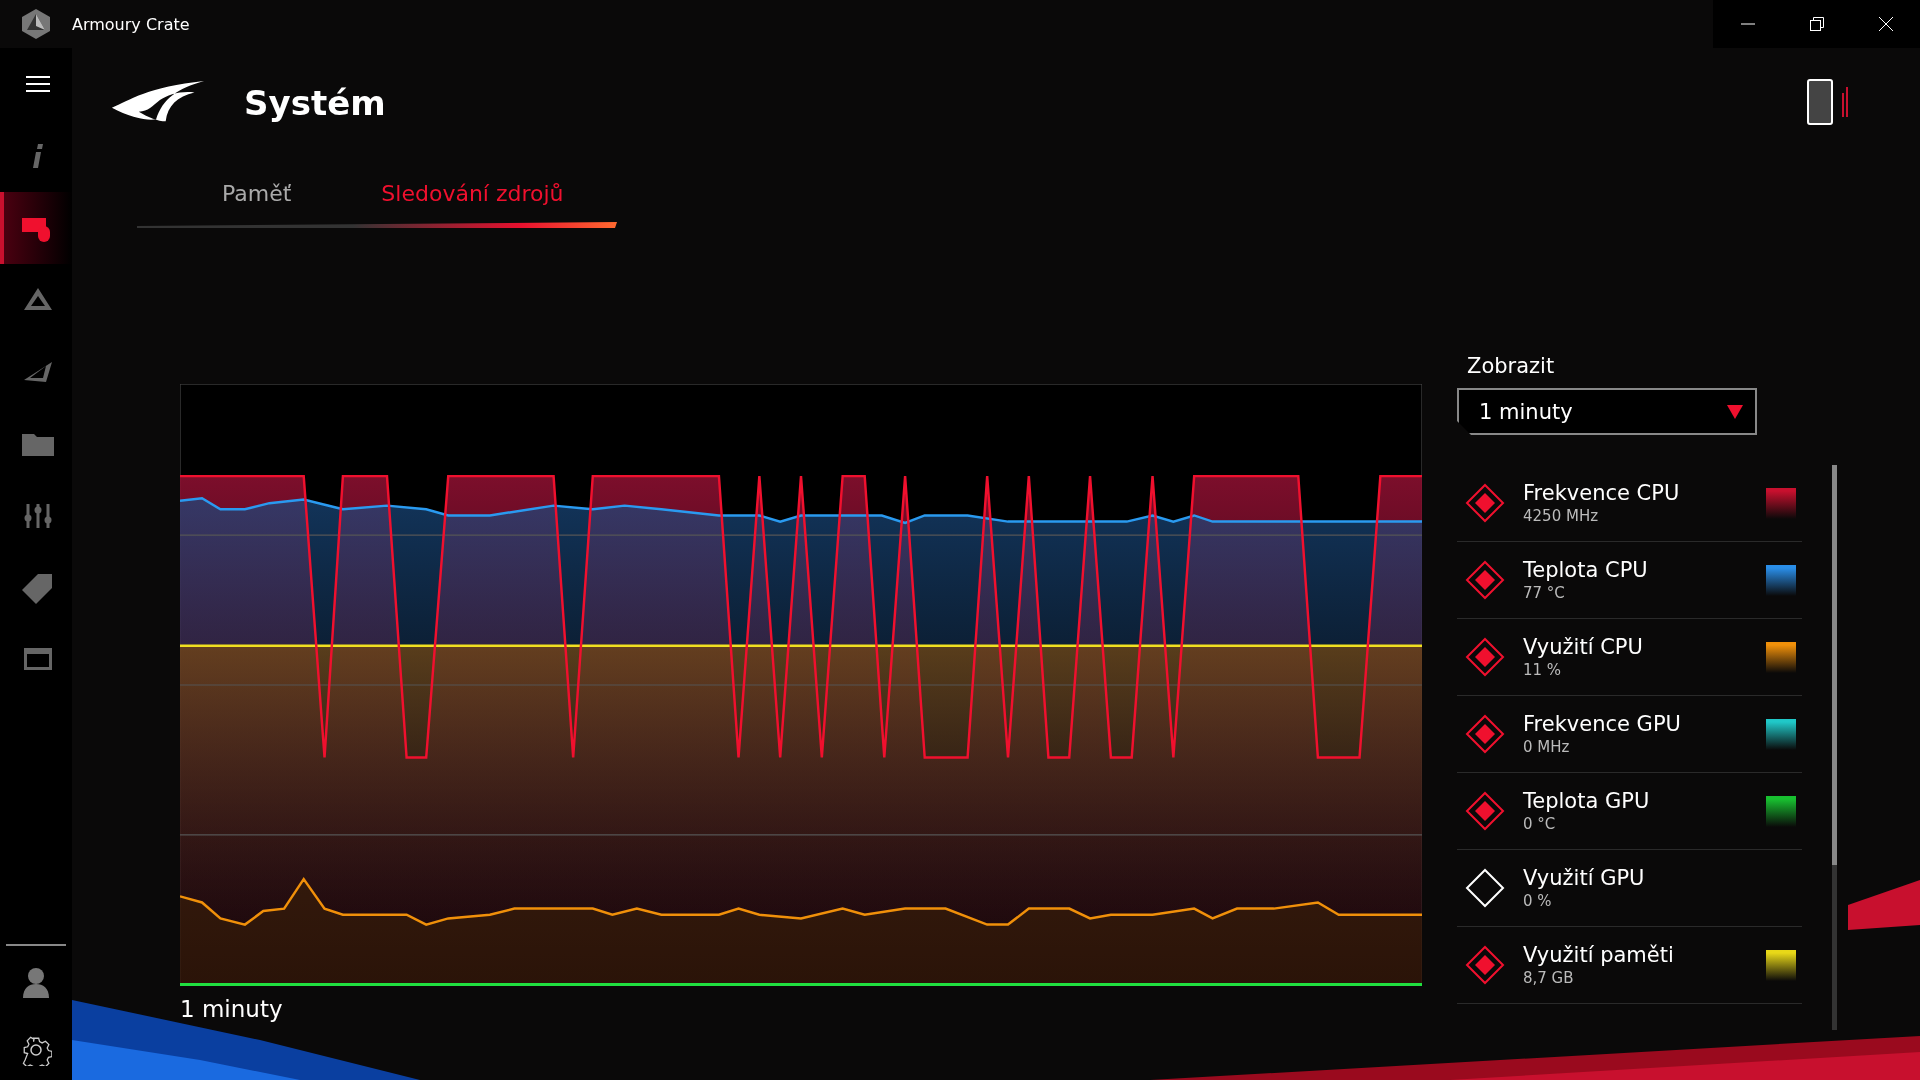  I want to click on metric-row: Využití GPU 0 %, so click(1629, 888).